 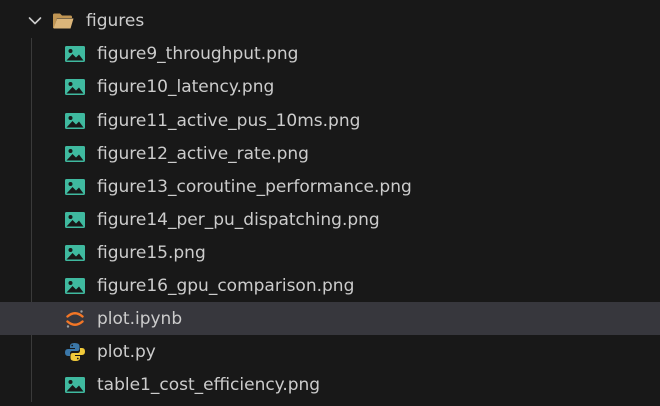 I want to click on file-label: figure15.png, so click(x=151, y=253).